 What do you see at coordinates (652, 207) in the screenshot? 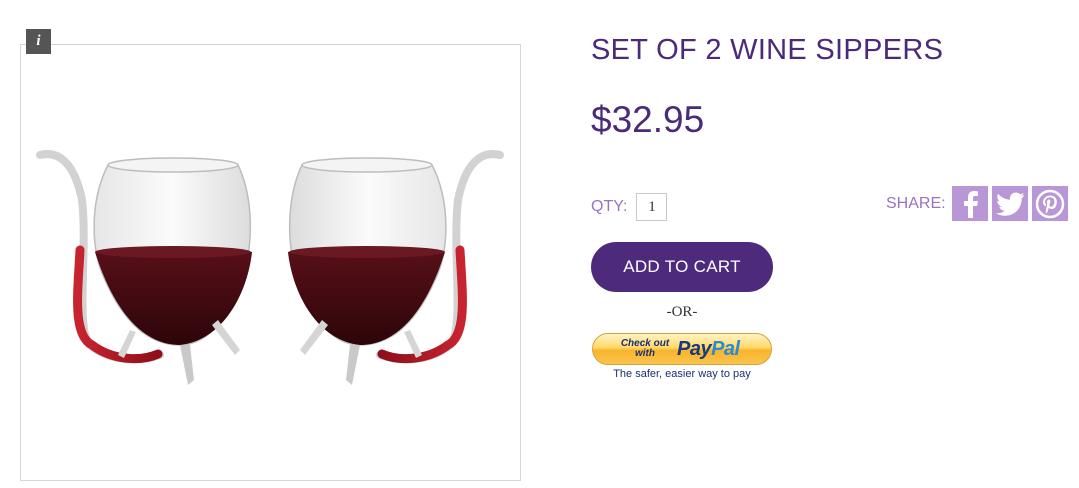
I see `quantity-input` at bounding box center [652, 207].